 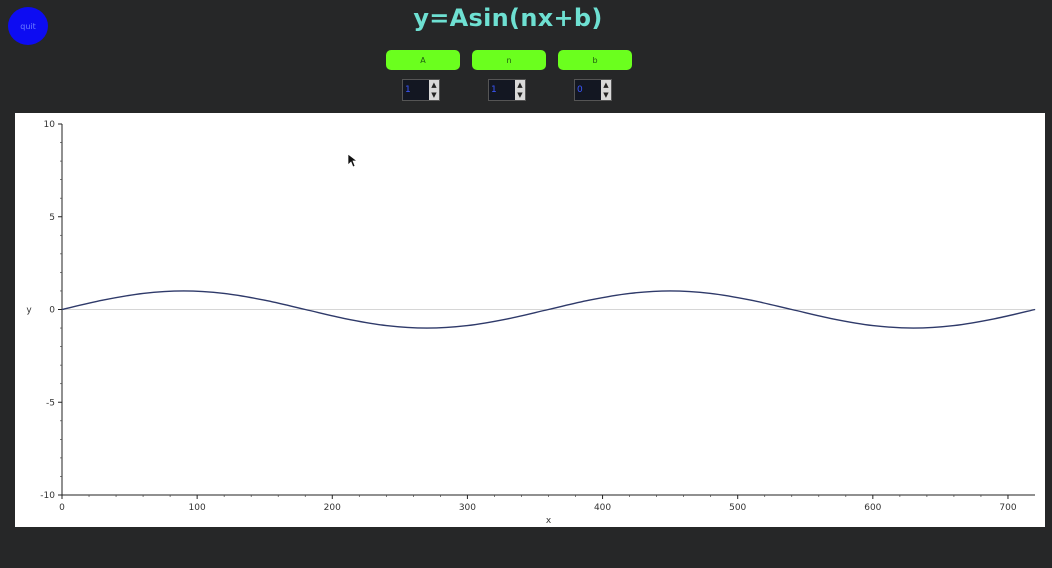 What do you see at coordinates (502, 90) in the screenshot?
I see `param-input-n` at bounding box center [502, 90].